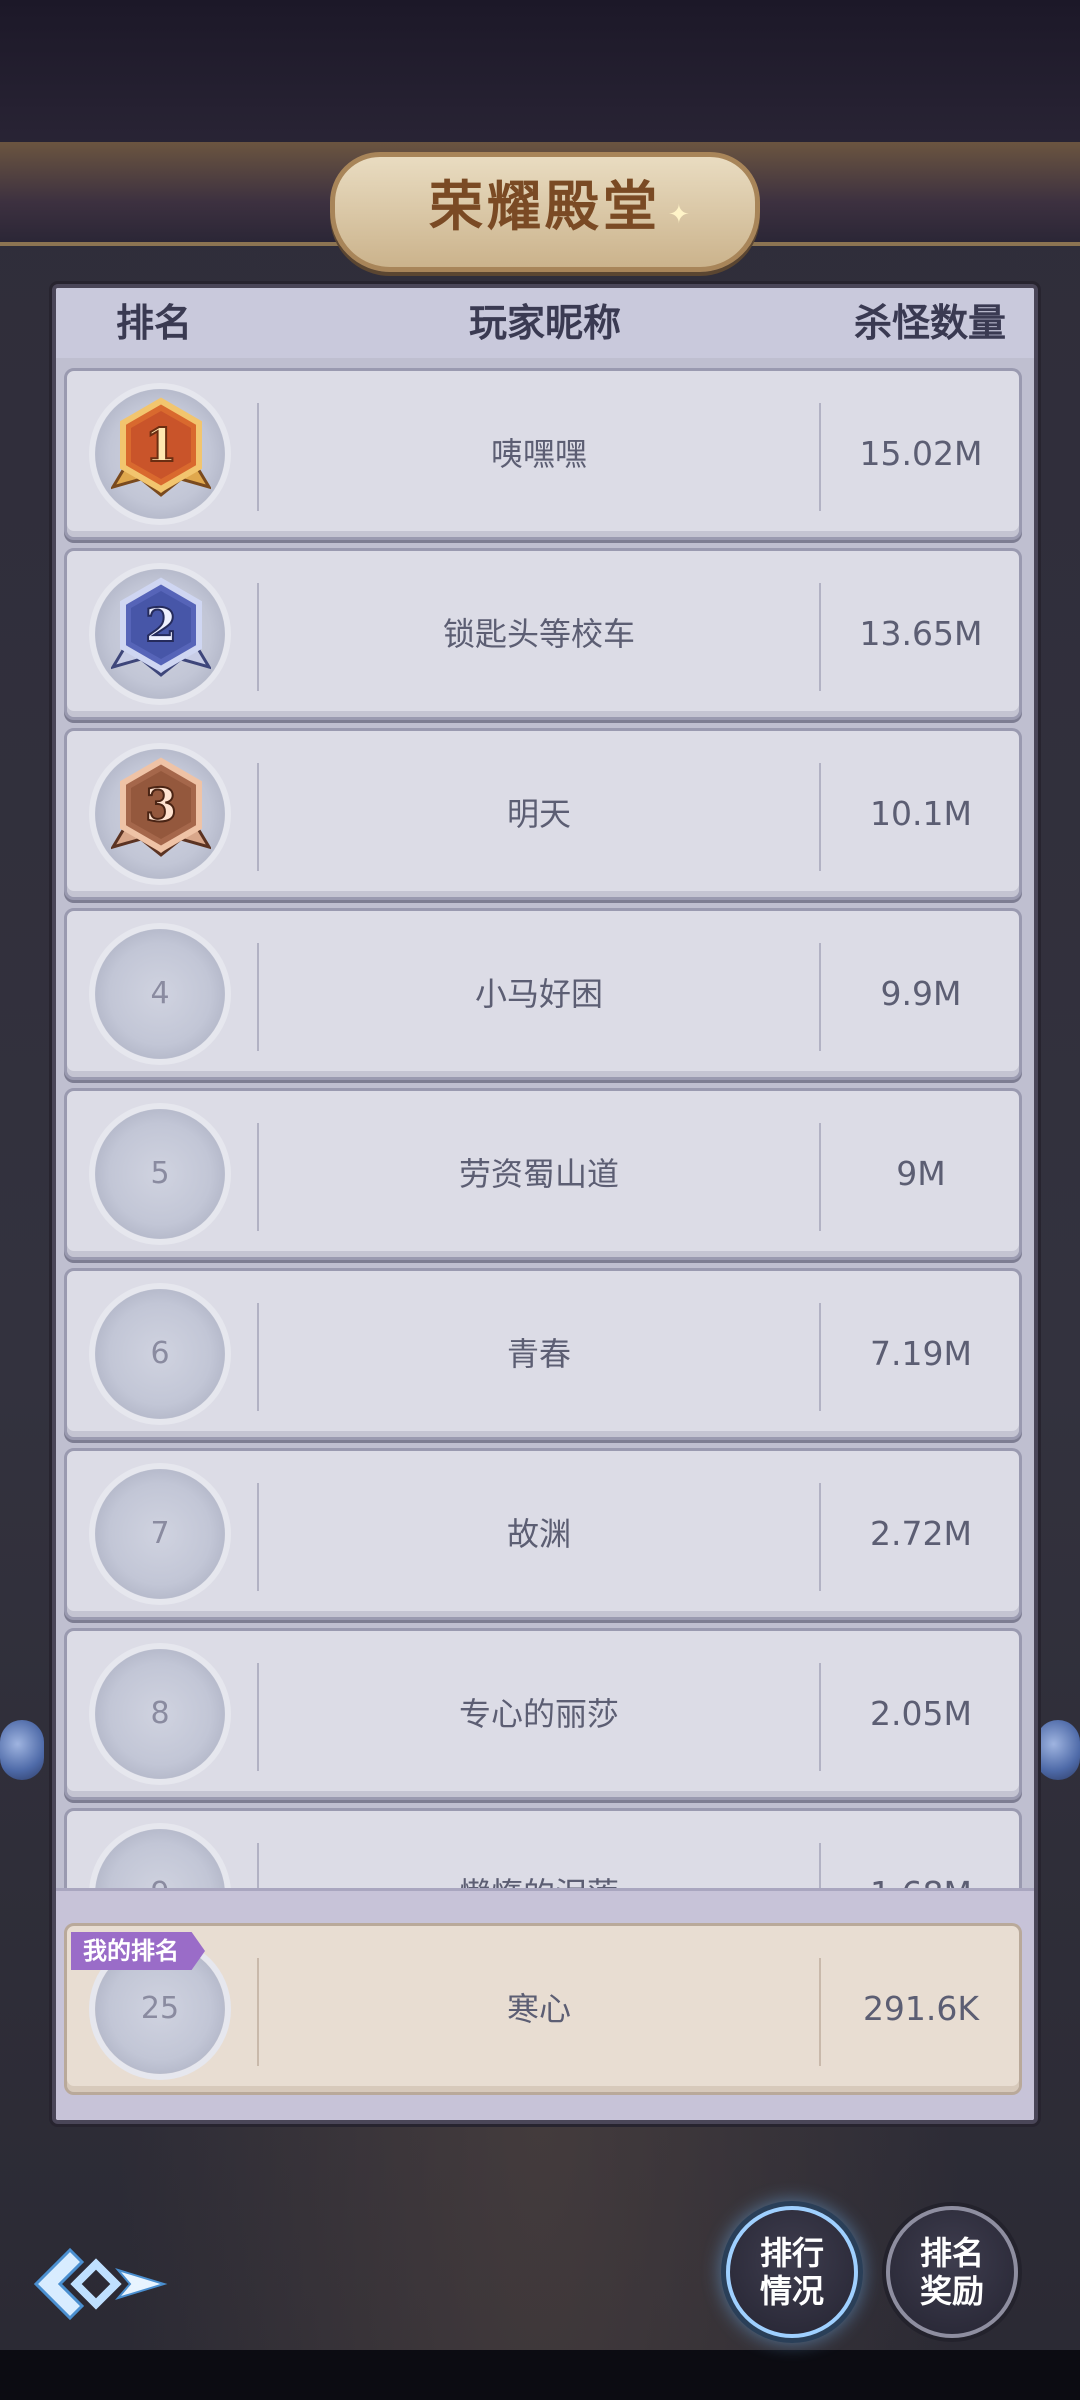  What do you see at coordinates (1058, 1750) in the screenshot?
I see `right-orb-decoration` at bounding box center [1058, 1750].